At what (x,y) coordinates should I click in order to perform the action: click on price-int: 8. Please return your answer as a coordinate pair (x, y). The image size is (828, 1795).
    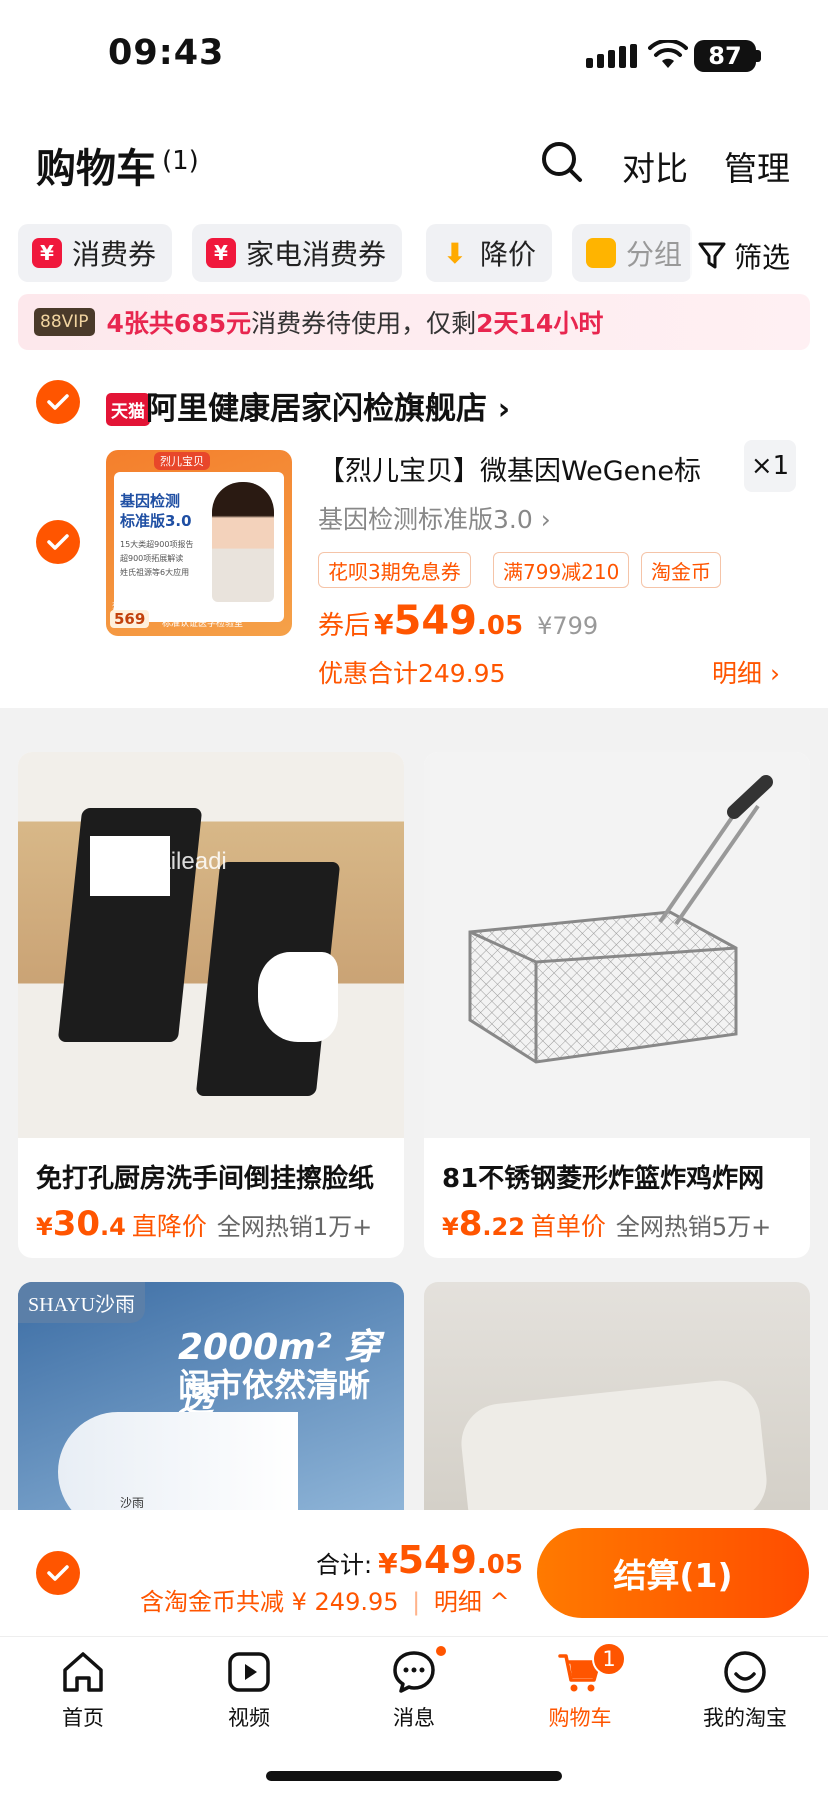
    Looking at the image, I should click on (470, 1224).